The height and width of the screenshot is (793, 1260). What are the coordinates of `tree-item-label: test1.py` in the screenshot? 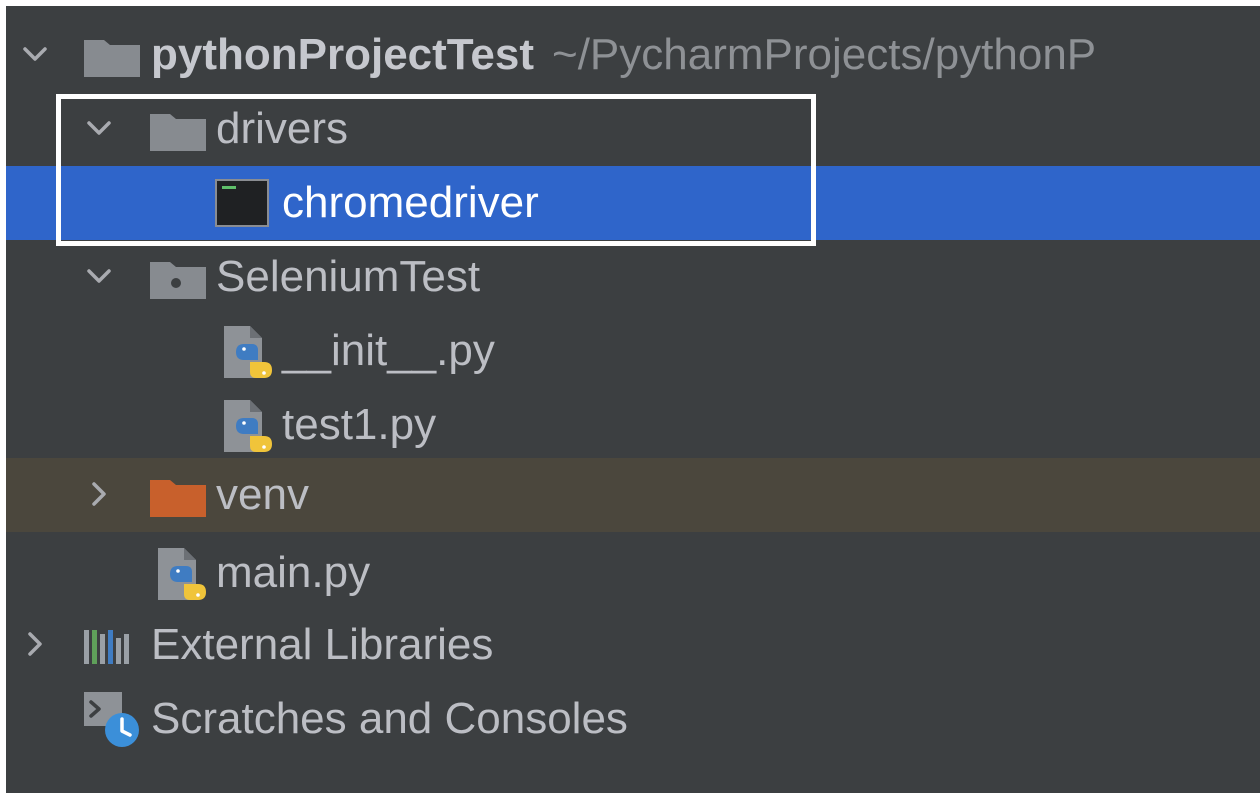 It's located at (359, 424).